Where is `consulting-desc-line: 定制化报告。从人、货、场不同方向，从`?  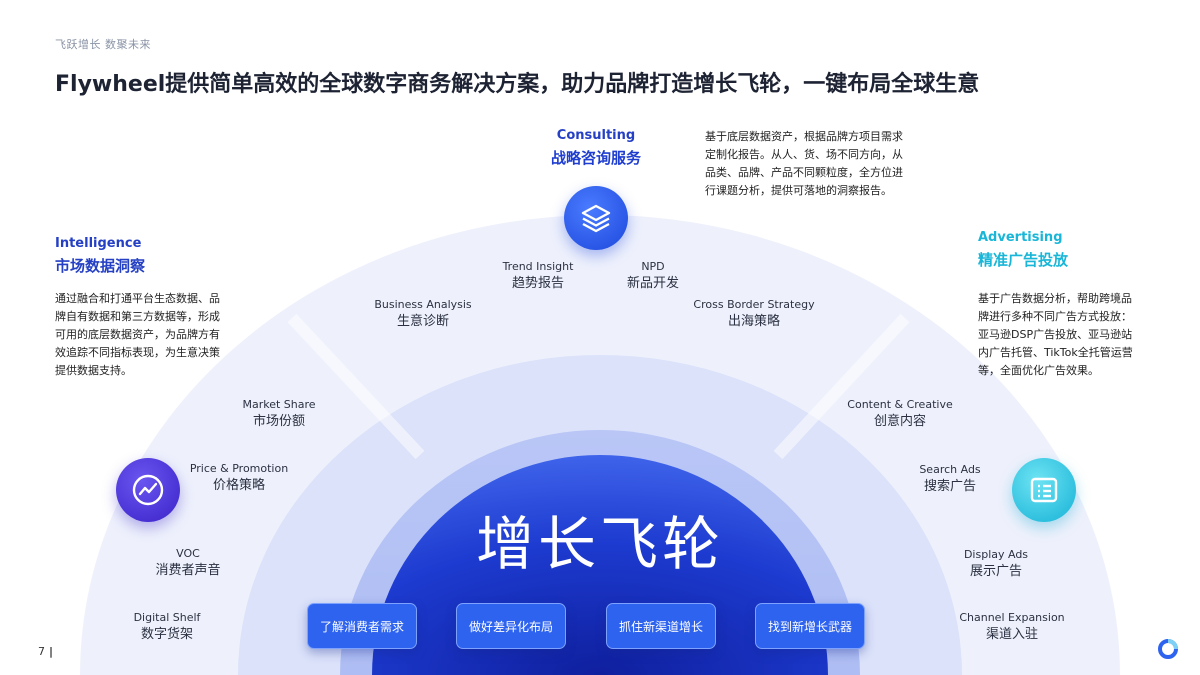 consulting-desc-line: 定制化报告。从人、货、场不同方向，从 is located at coordinates (804, 154).